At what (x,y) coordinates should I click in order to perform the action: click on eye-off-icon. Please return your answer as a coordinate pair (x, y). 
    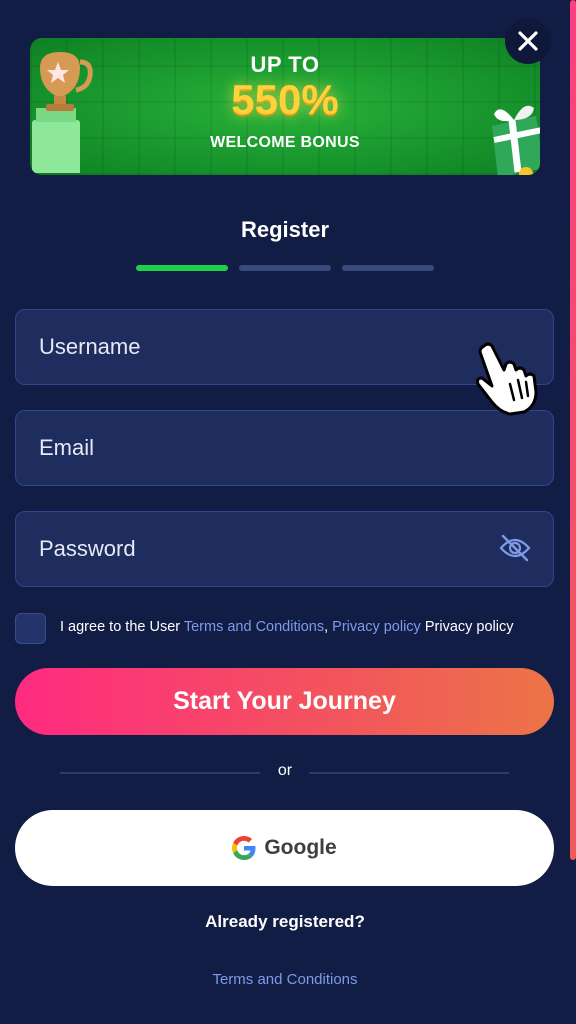
    Looking at the image, I should click on (515, 548).